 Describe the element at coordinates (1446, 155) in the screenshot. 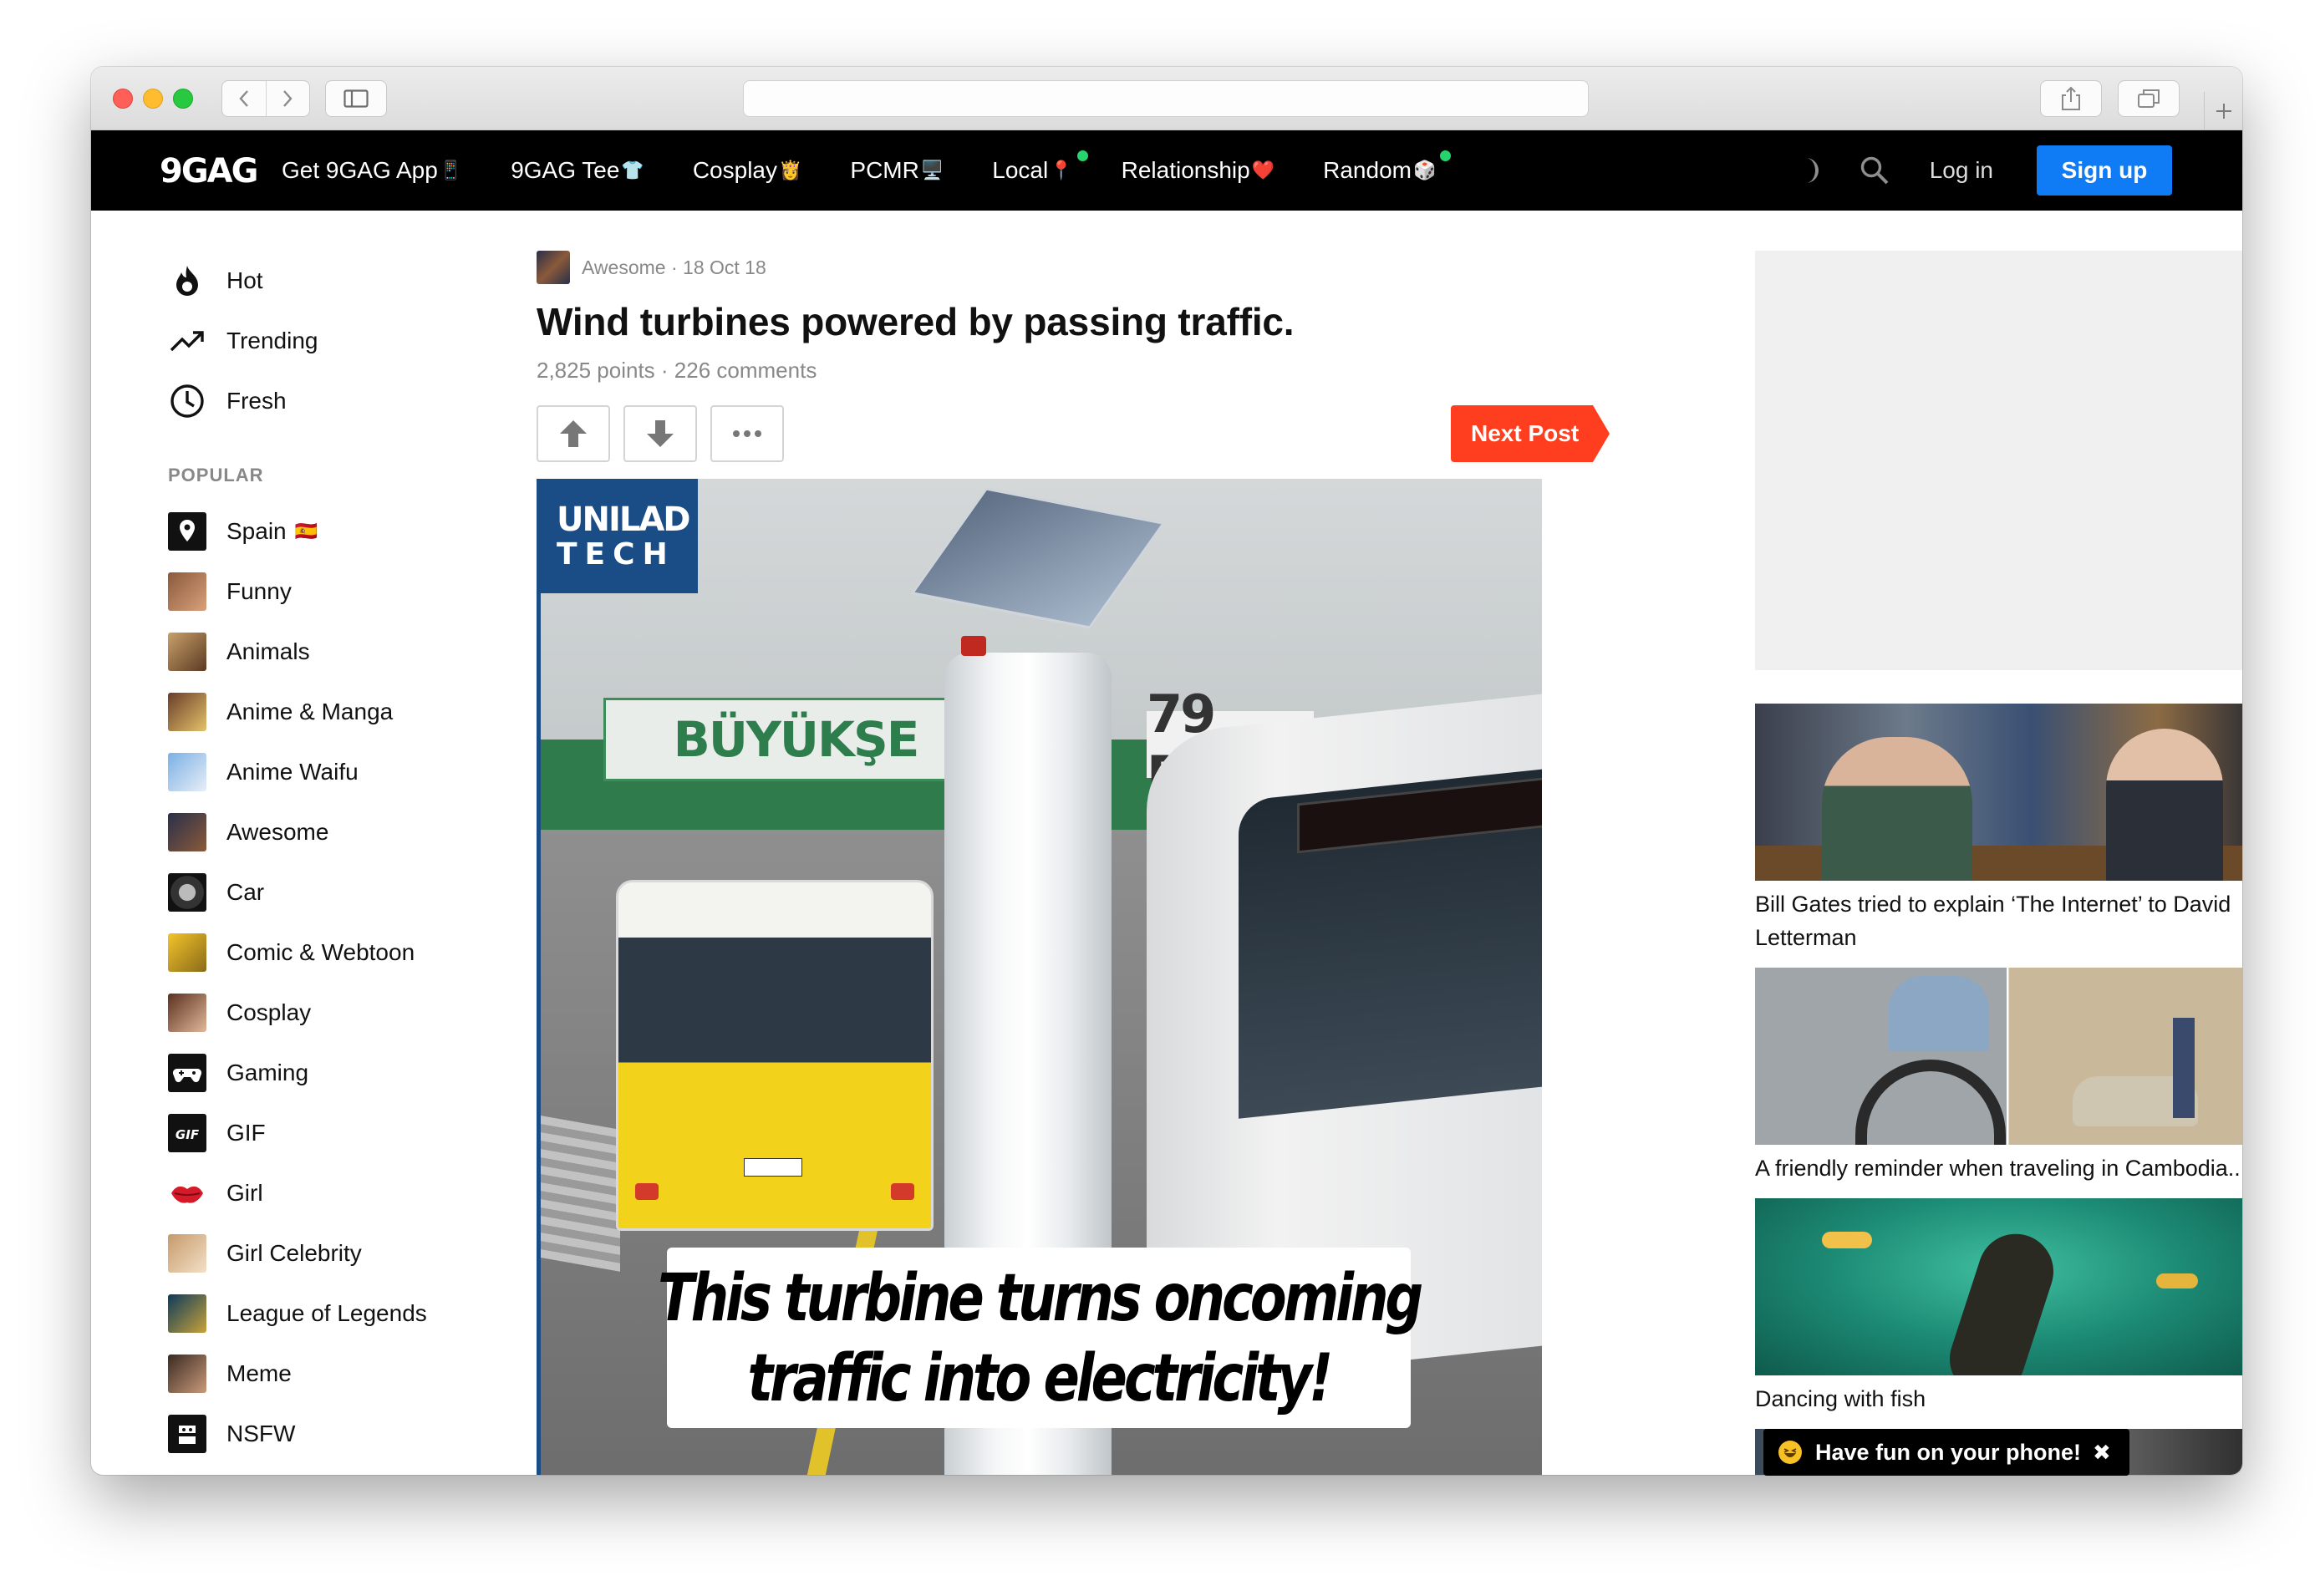

I see `new-indicator-dot` at that location.